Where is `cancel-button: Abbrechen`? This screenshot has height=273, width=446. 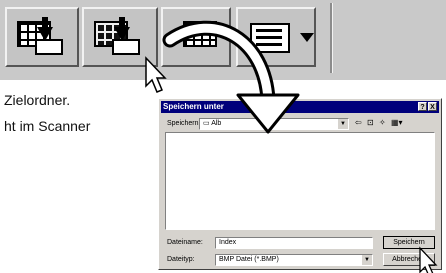 cancel-button: Abbrechen is located at coordinates (409, 259).